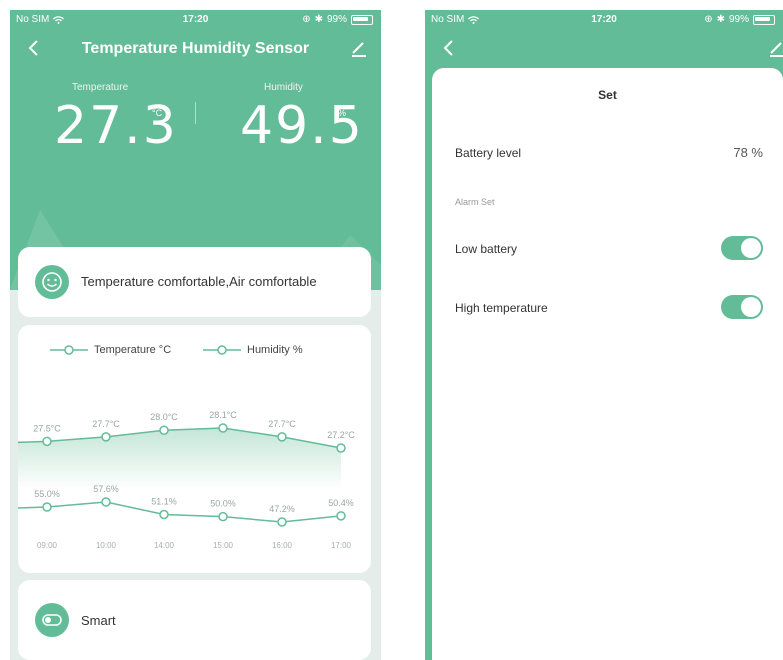  Describe the element at coordinates (341, 503) in the screenshot. I see `data-label: 50.4%` at that location.